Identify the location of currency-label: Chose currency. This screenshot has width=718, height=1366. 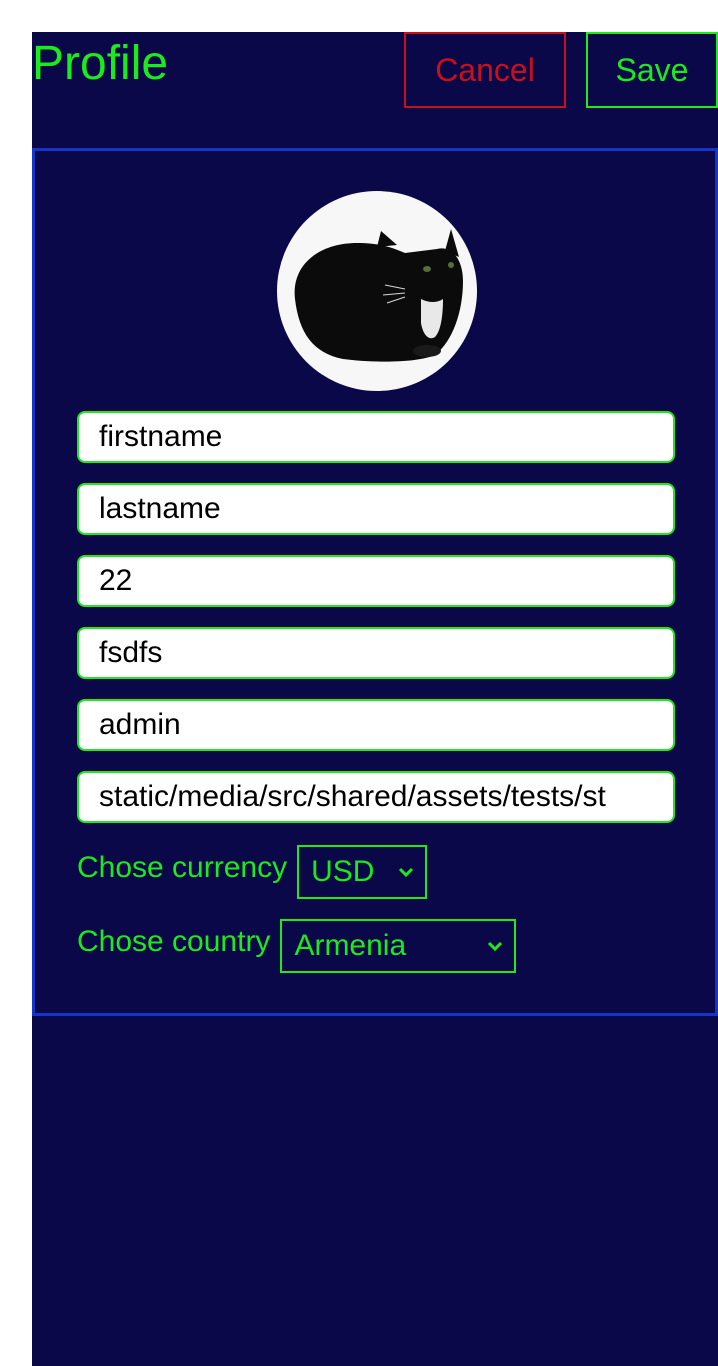
(182, 867).